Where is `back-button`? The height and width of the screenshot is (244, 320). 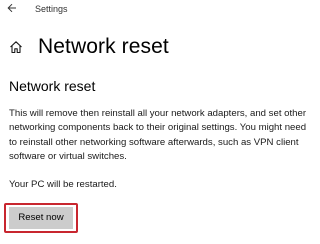
back-button is located at coordinates (12, 9).